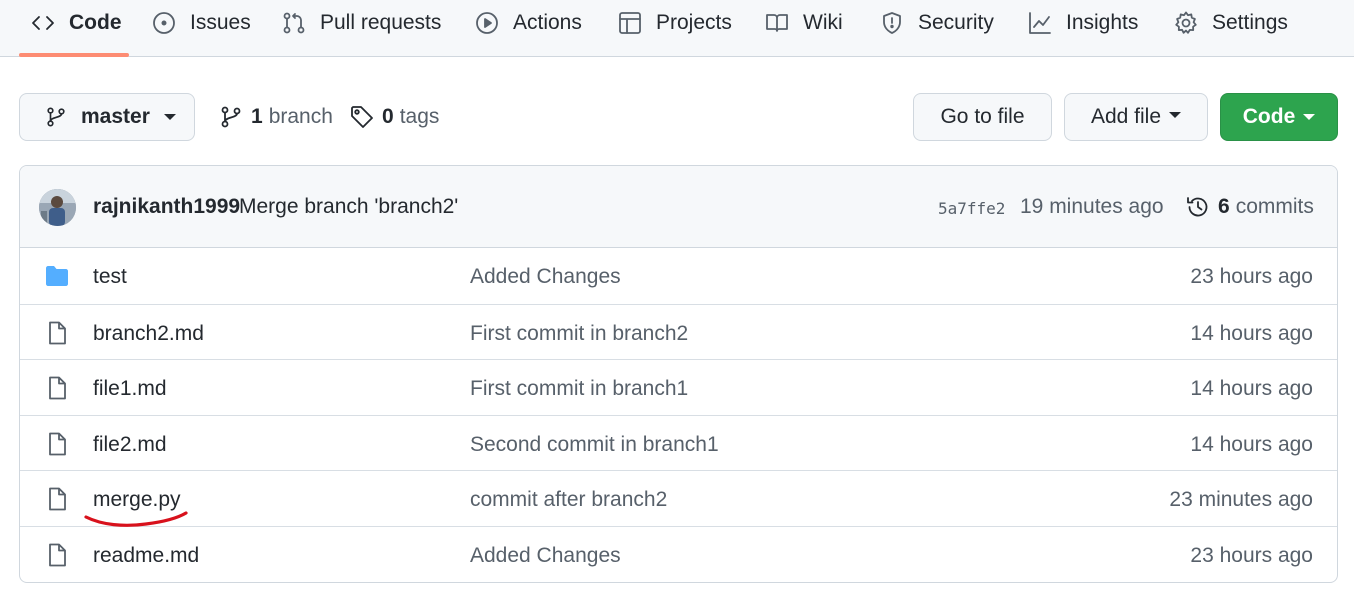 This screenshot has height=594, width=1354. Describe the element at coordinates (956, 22) in the screenshot. I see `tab-security-label: Security` at that location.